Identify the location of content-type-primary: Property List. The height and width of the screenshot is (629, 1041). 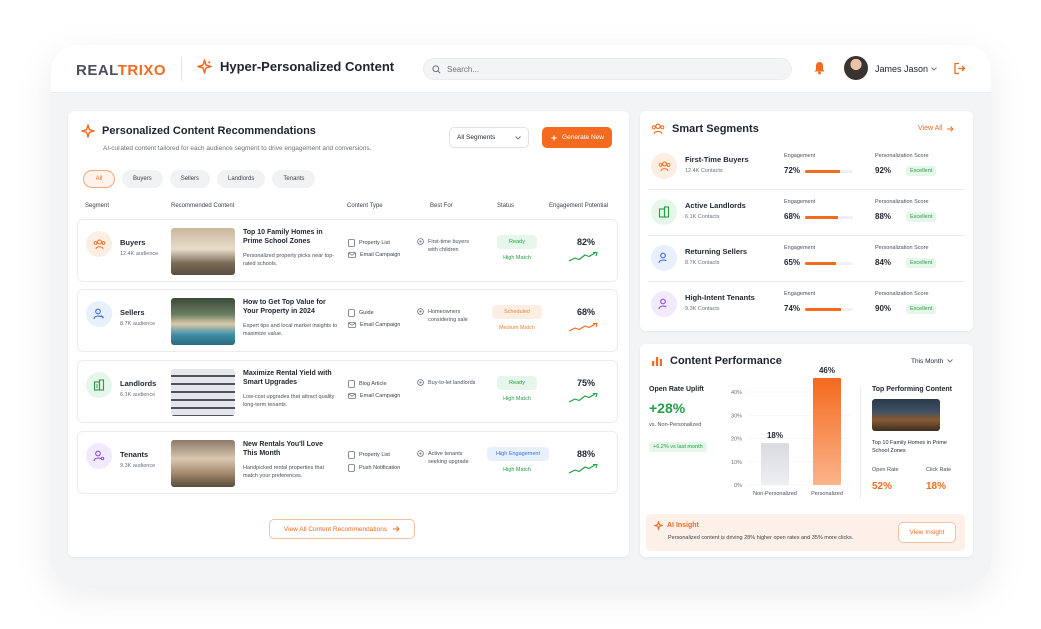
(369, 243).